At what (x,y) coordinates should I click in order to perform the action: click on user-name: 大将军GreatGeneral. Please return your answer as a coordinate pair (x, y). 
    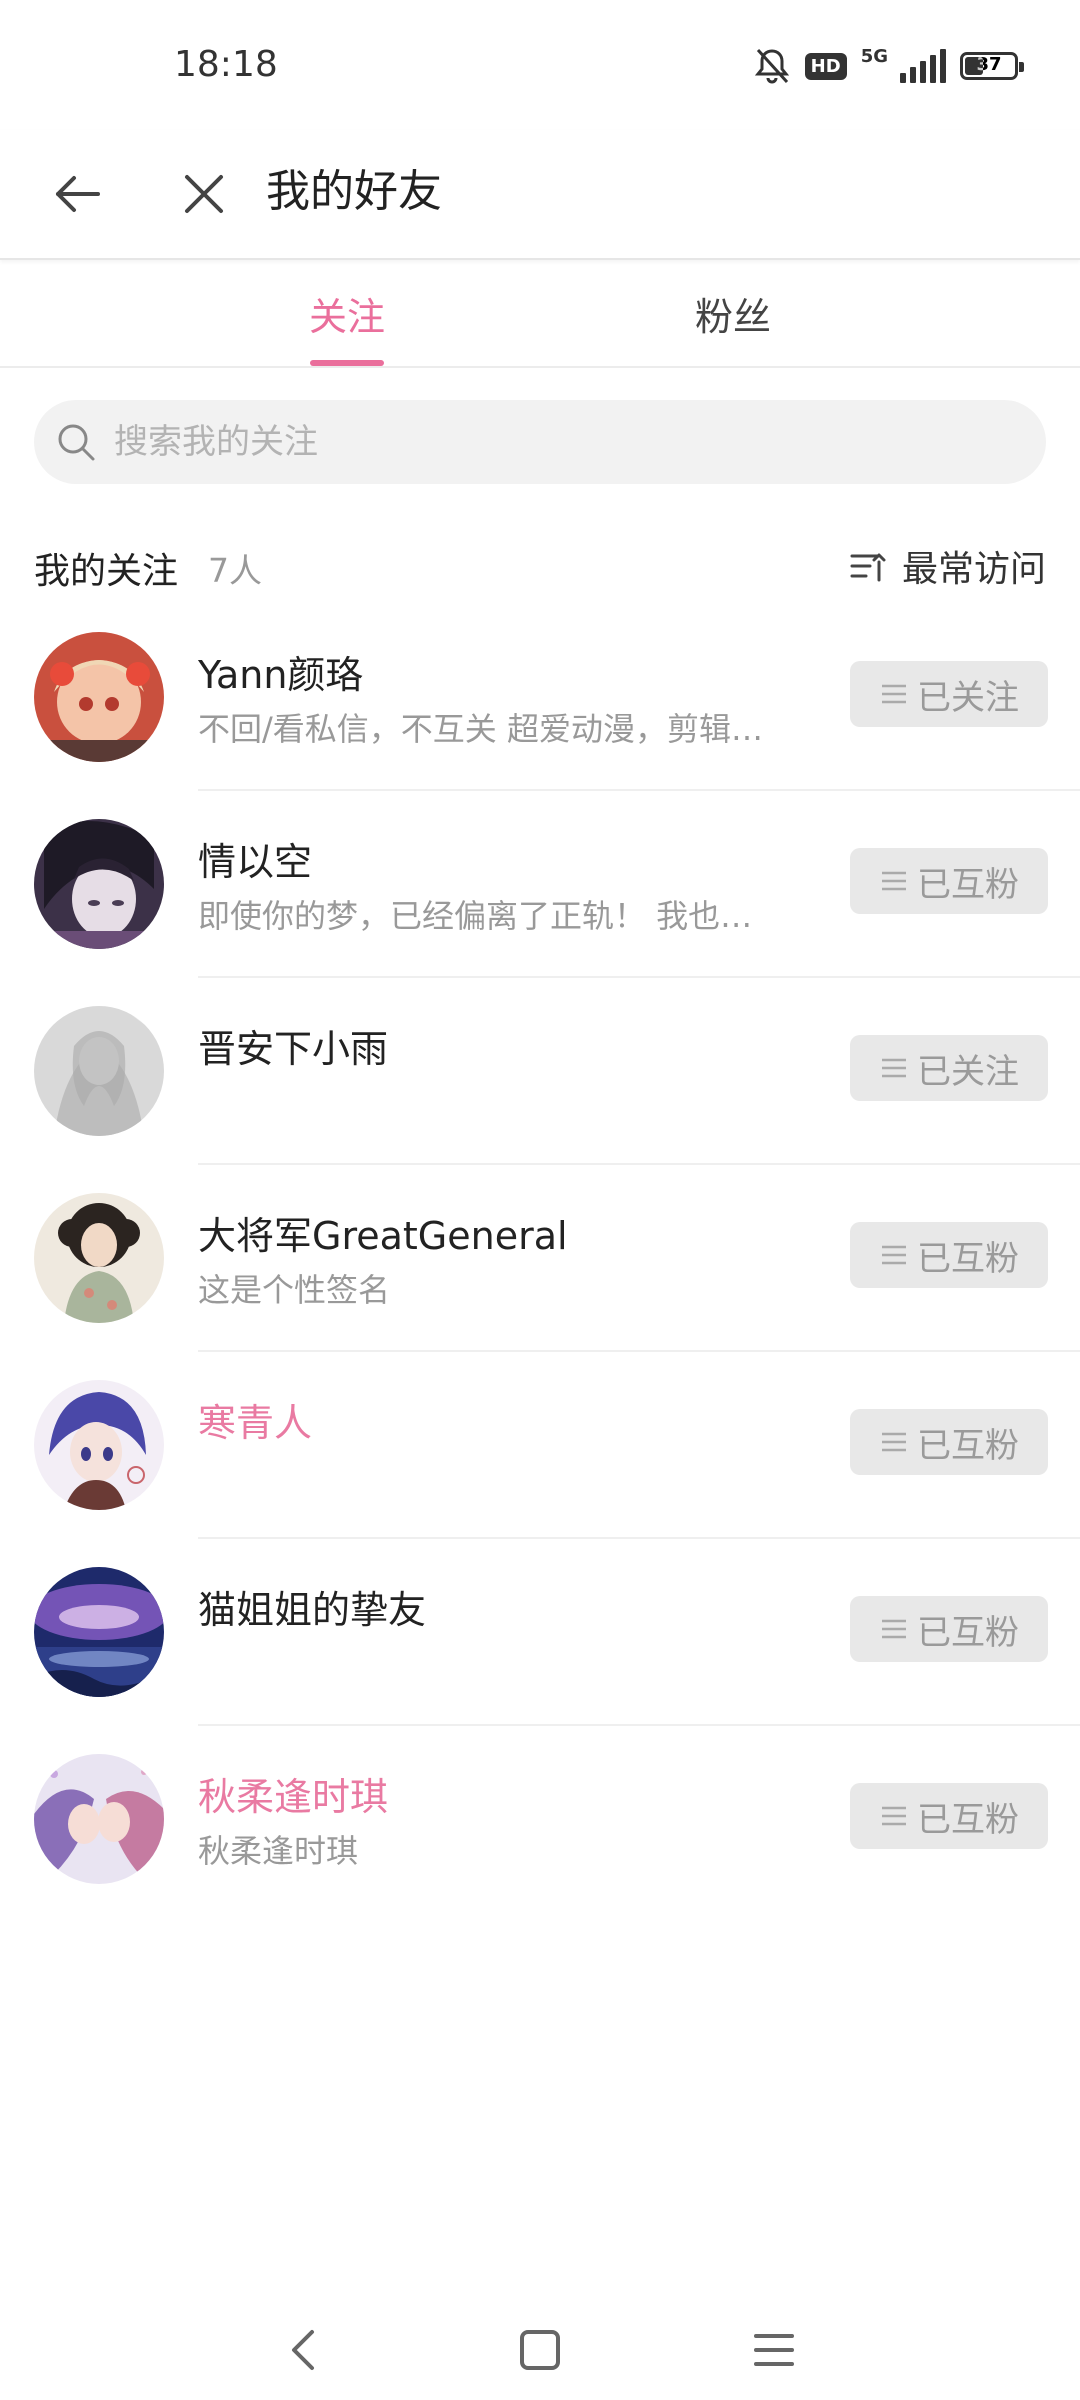
    Looking at the image, I should click on (383, 1232).